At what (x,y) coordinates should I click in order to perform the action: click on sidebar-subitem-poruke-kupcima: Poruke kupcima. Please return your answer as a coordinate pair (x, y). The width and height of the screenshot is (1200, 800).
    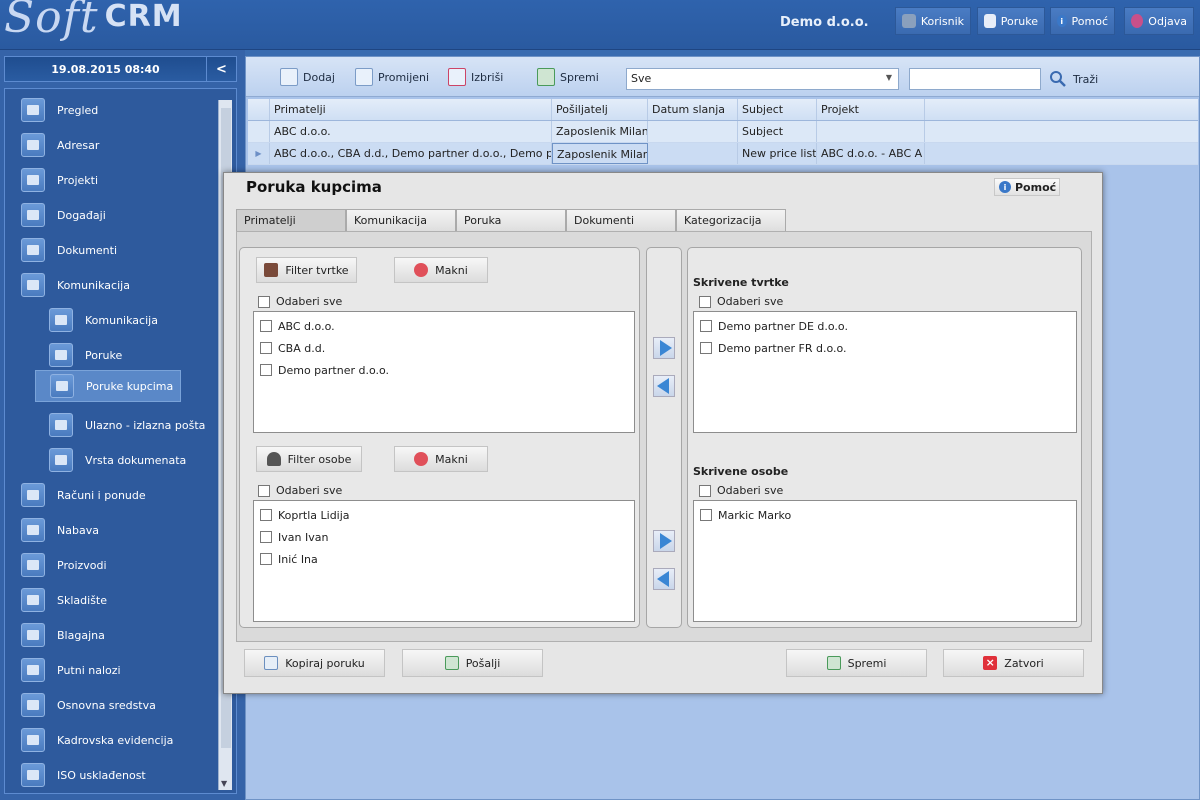
    Looking at the image, I should click on (108, 386).